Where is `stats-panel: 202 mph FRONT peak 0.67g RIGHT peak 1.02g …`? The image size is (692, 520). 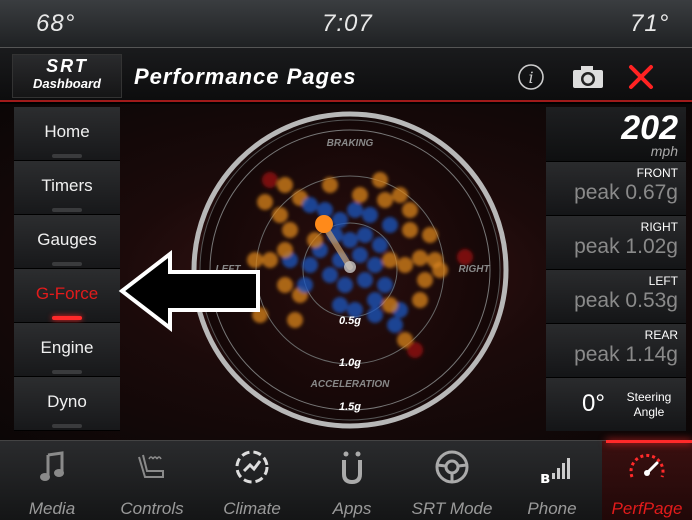
stats-panel: 202 mph FRONT peak 0.67g RIGHT peak 1.02g … is located at coordinates (616, 269).